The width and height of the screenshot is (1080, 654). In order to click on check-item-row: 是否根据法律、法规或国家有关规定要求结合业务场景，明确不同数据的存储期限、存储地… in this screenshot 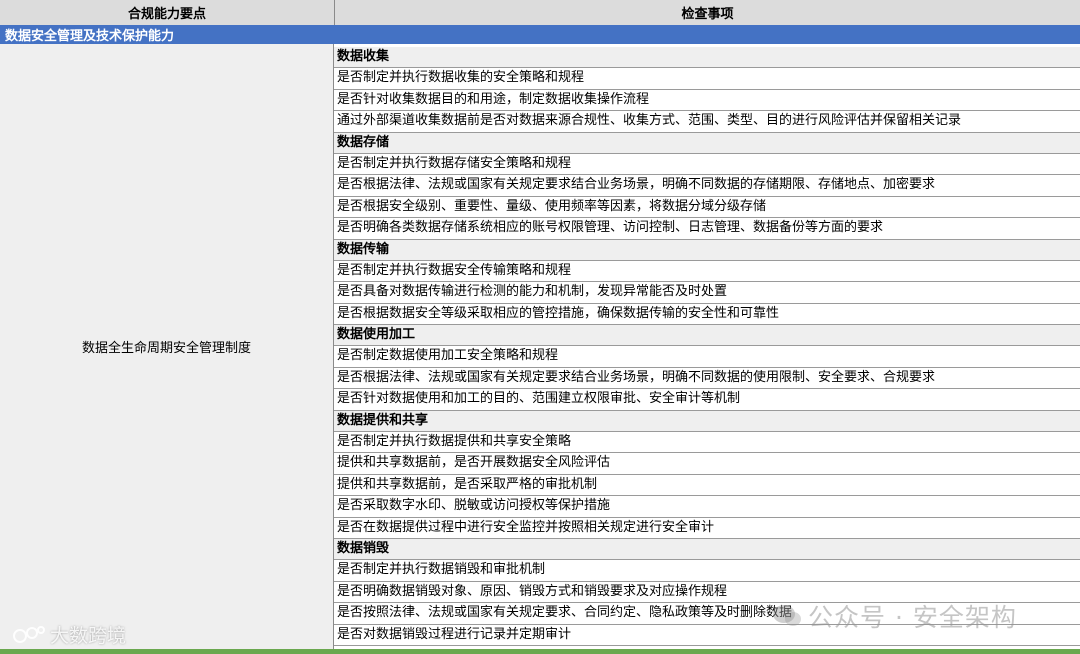, I will do `click(707, 186)`.